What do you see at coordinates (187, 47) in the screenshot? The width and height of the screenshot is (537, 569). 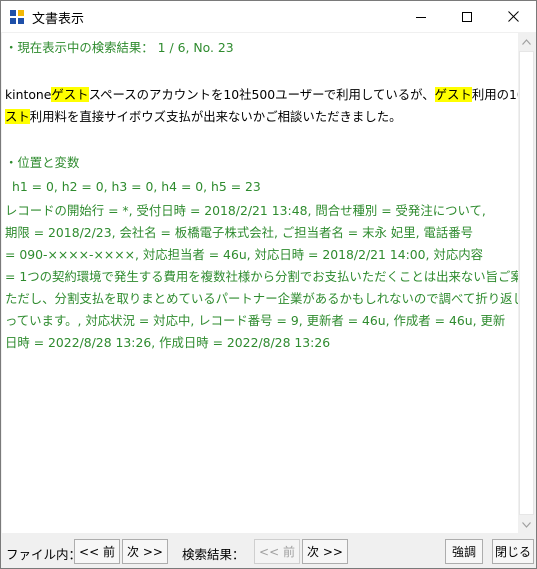 I see `search-status-sep: ,` at bounding box center [187, 47].